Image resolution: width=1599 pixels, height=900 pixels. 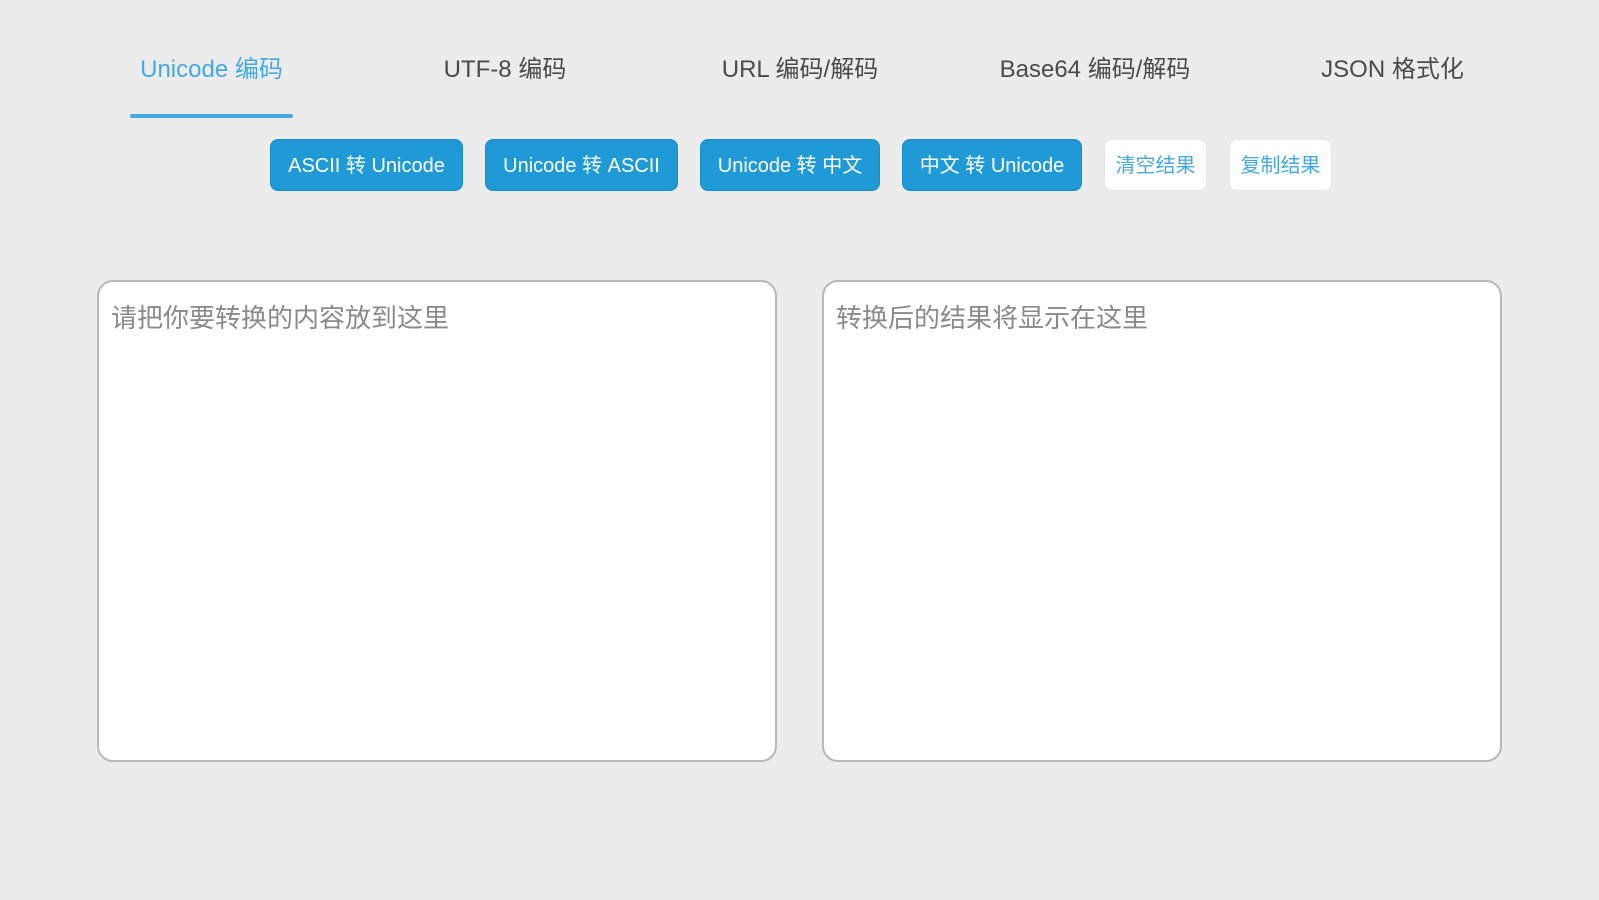 What do you see at coordinates (790, 165) in the screenshot?
I see `unicode-to-chinese-button: Unicode 转 中文` at bounding box center [790, 165].